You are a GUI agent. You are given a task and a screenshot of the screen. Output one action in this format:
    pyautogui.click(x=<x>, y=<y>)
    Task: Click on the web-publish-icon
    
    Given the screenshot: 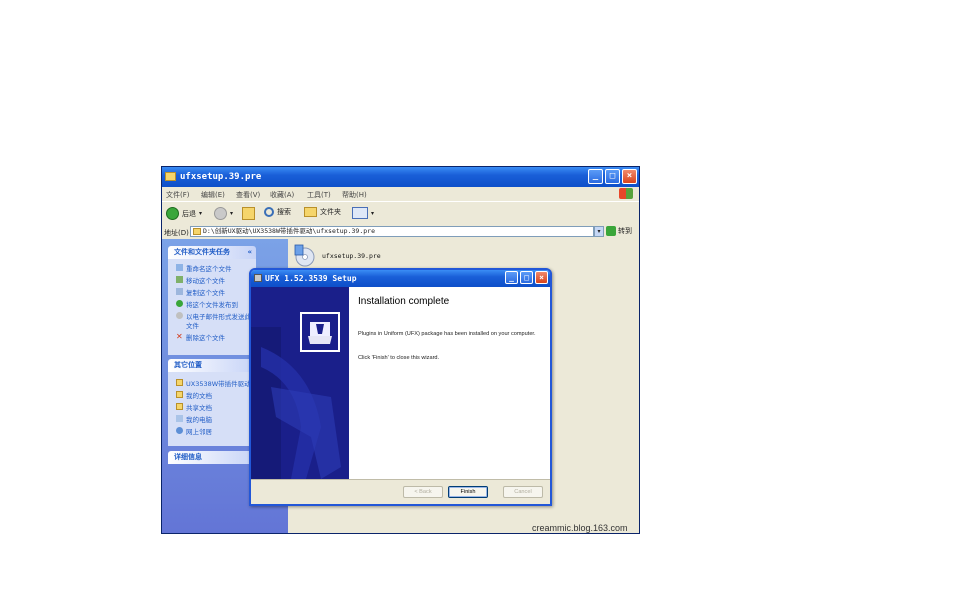 What is the action you would take?
    pyautogui.click(x=179, y=303)
    